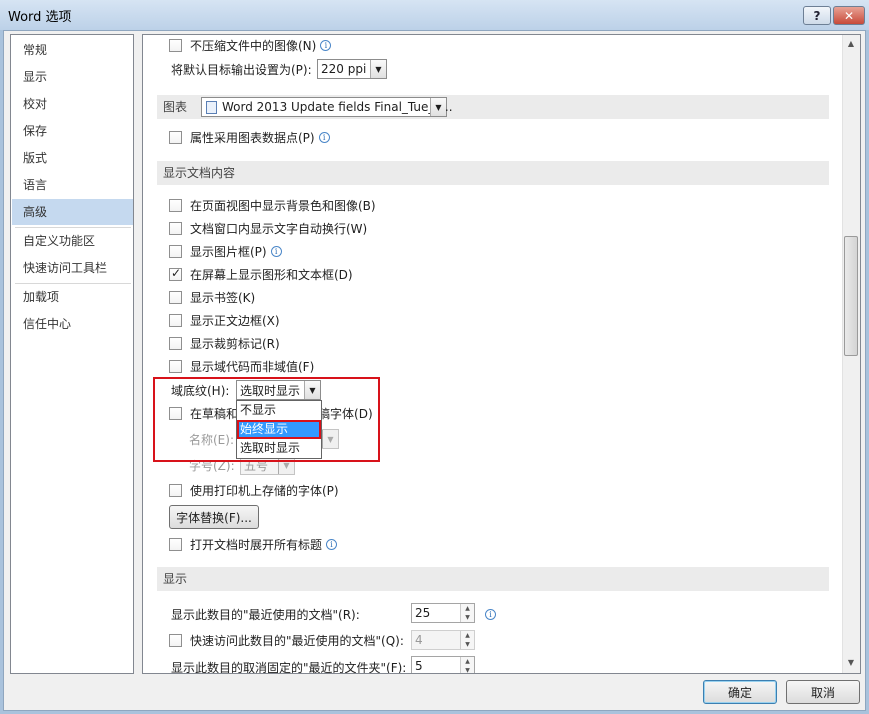 The height and width of the screenshot is (714, 869). I want to click on show-drawings-row: 在屏幕上显示图形和文本框(D), so click(261, 274).